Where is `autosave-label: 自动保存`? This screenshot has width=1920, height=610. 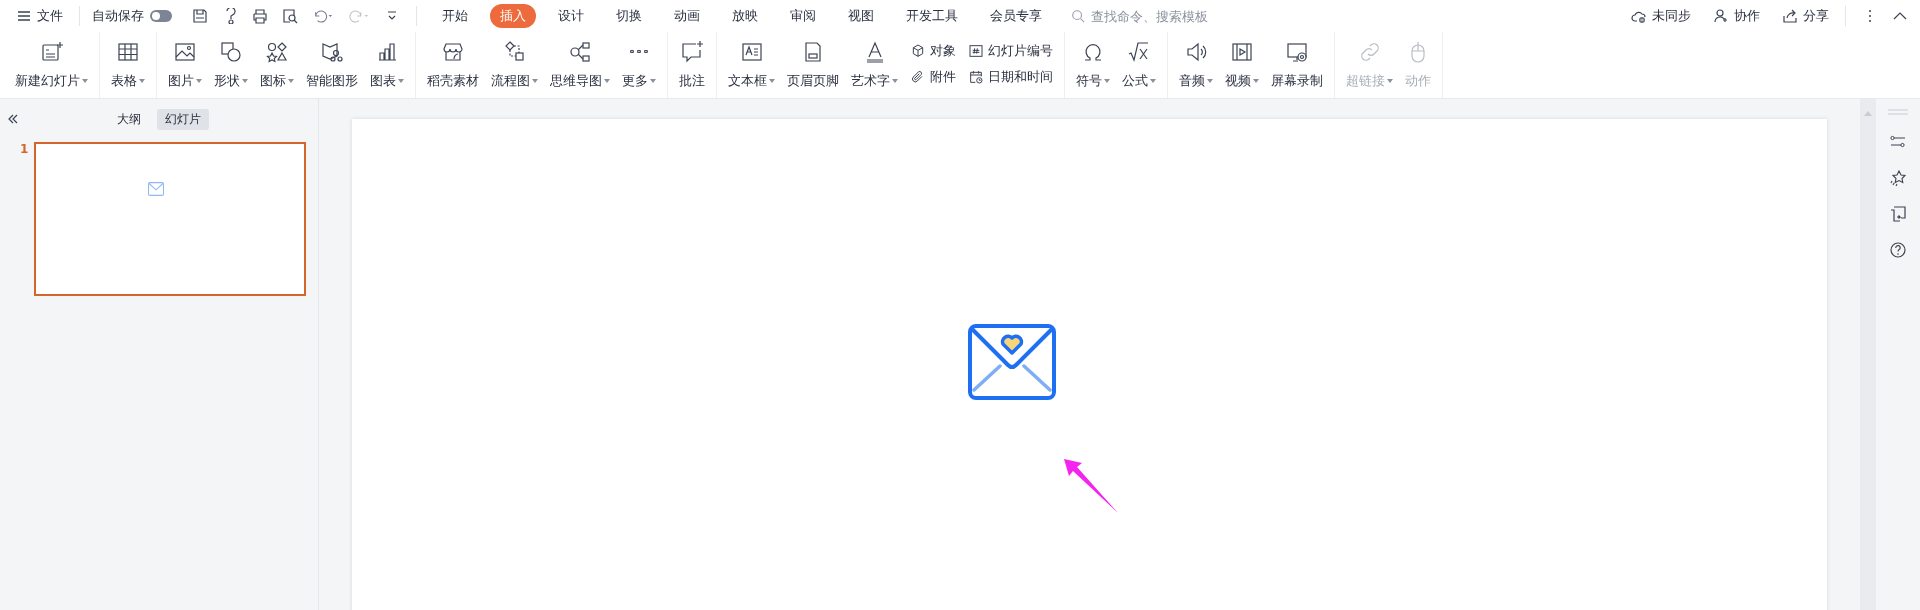
autosave-label: 自动保存 is located at coordinates (118, 16).